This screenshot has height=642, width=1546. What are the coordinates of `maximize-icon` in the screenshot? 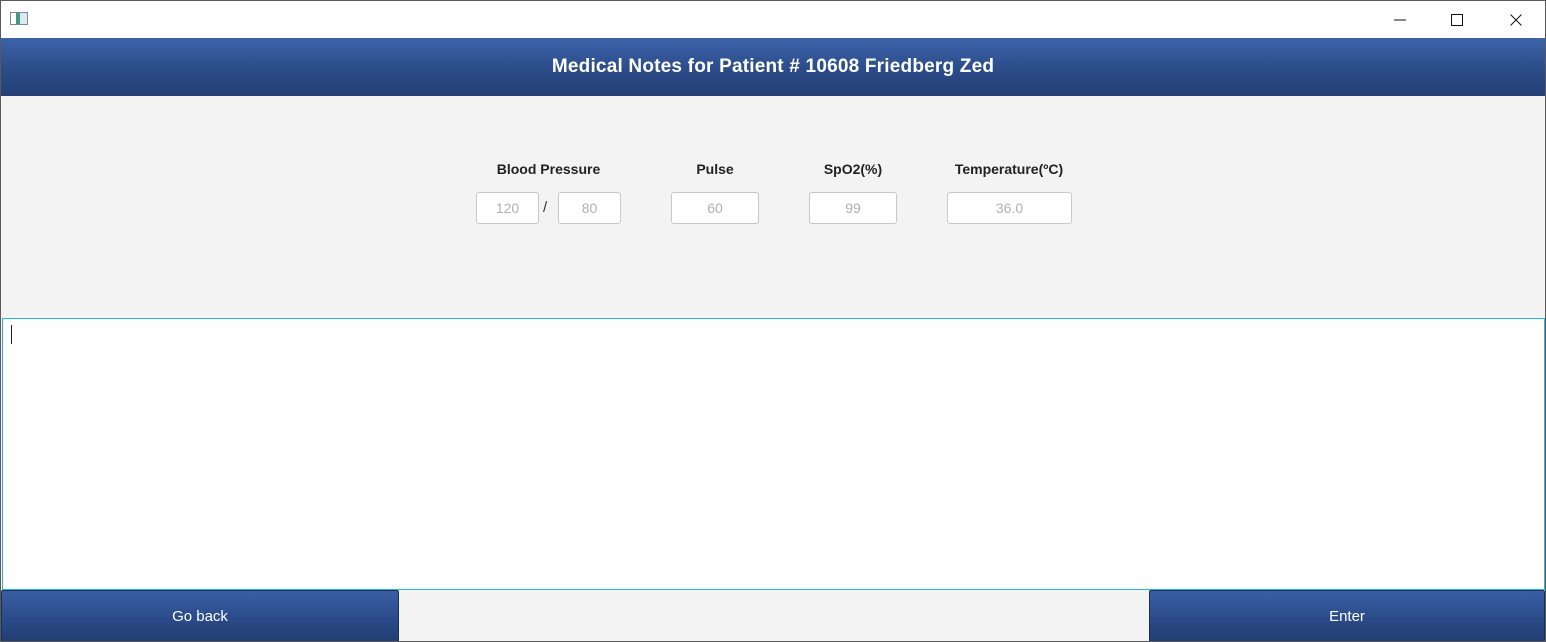 It's located at (1457, 19).